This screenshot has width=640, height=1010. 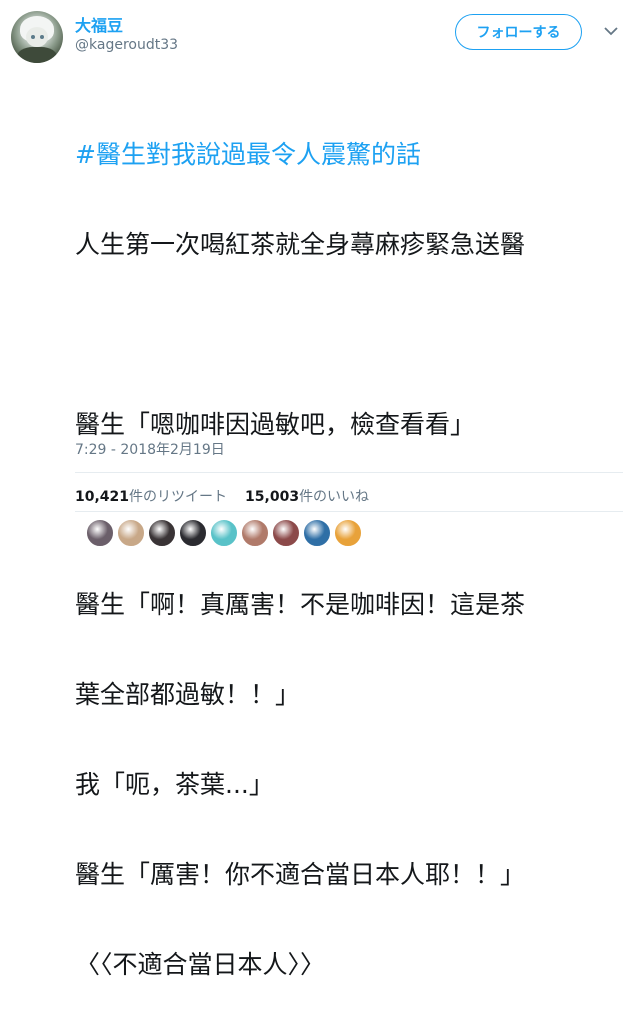 I want to click on avatar-face, so click(x=37, y=37).